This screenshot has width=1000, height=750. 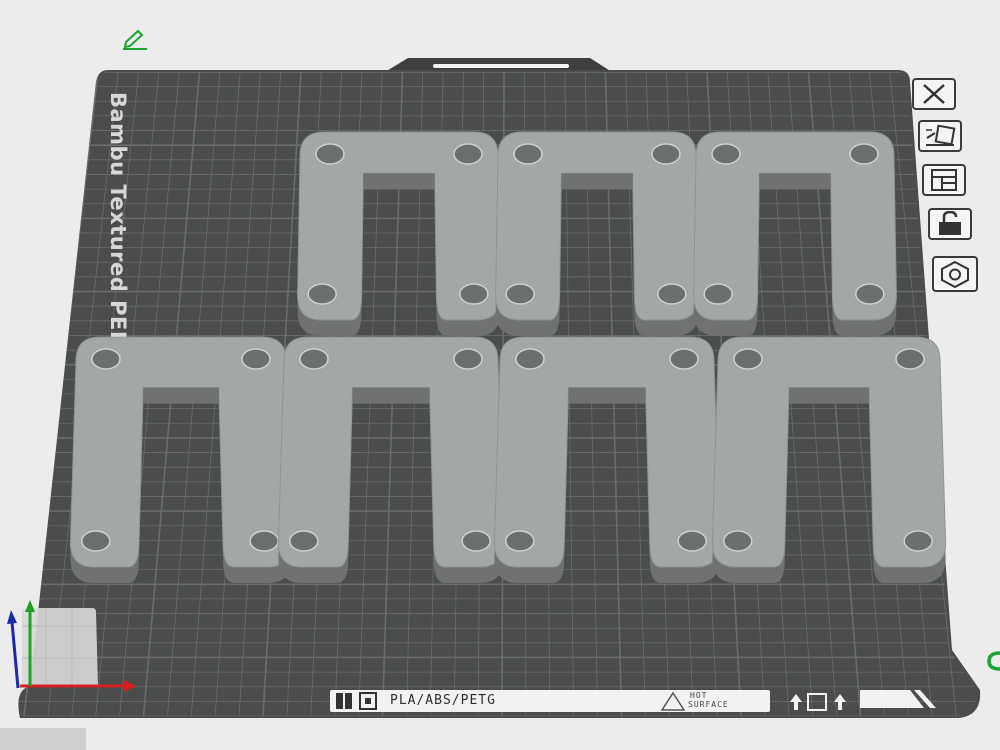 I want to click on arrange-icon, so click(x=944, y=180).